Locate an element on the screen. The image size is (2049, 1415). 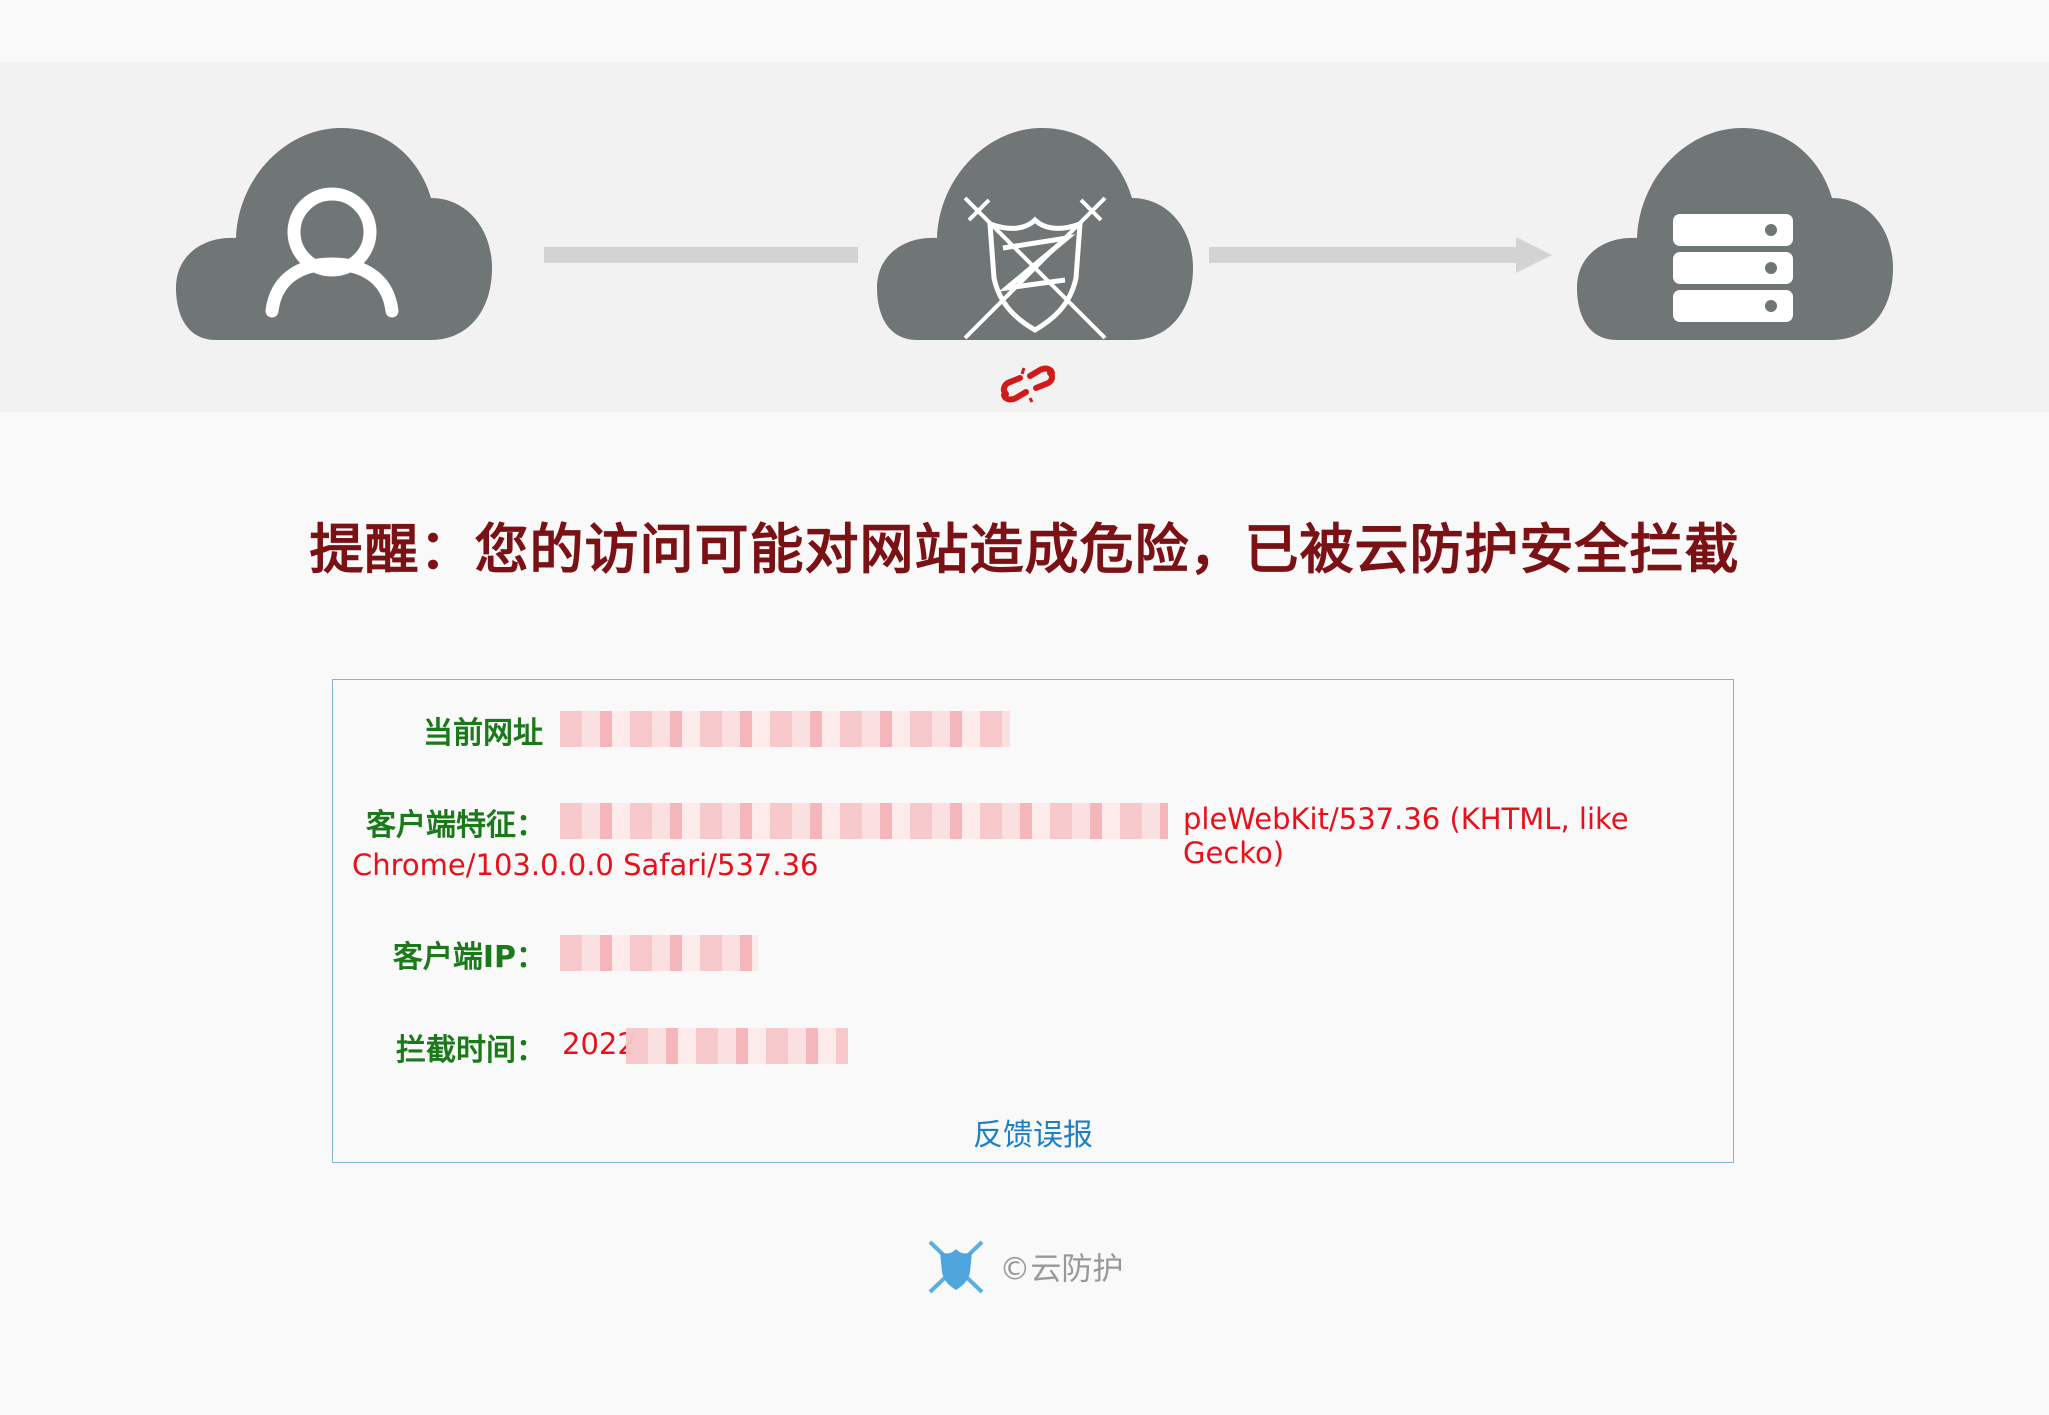
ip-value-redacted is located at coordinates (659, 953).